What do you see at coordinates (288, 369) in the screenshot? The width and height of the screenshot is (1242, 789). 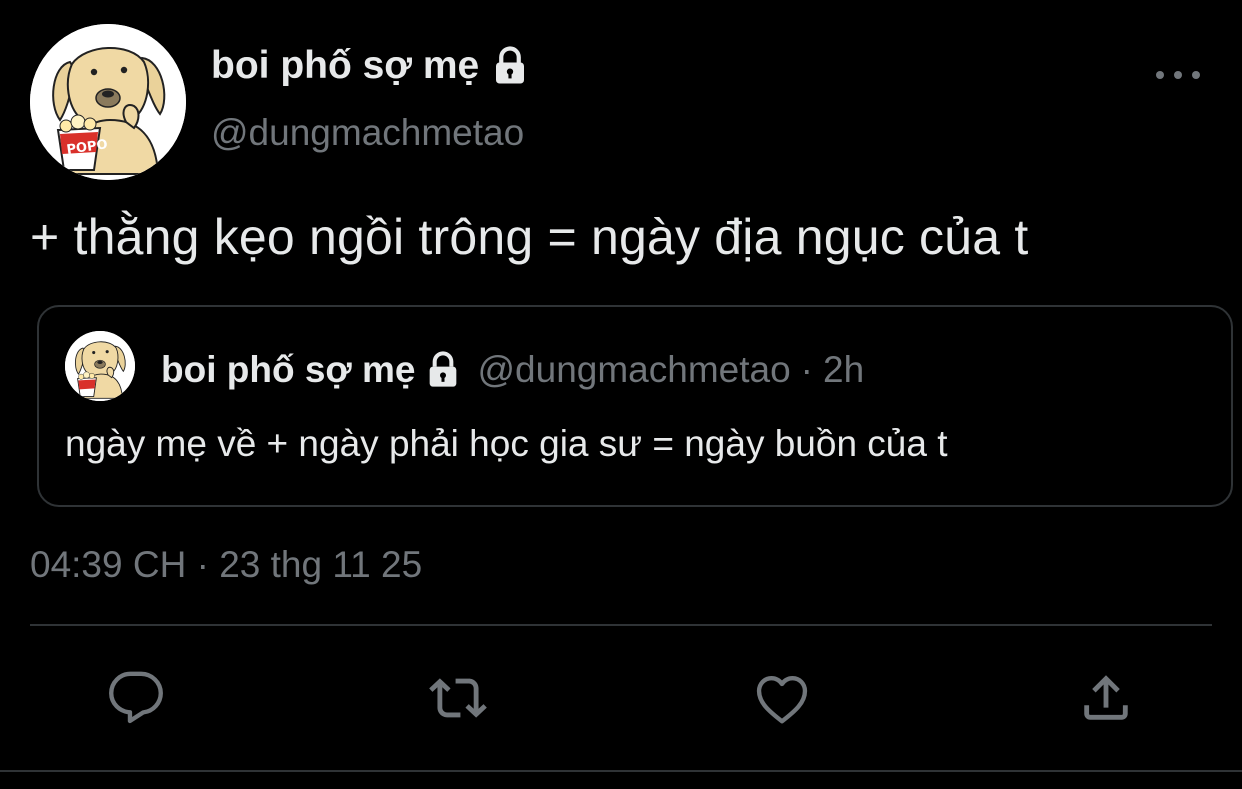 I see `quoted-author-display-name: boi phố sợ mẹ` at bounding box center [288, 369].